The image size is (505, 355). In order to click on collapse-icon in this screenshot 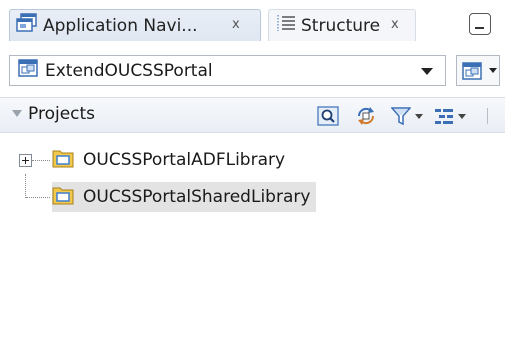, I will do `click(17, 113)`.